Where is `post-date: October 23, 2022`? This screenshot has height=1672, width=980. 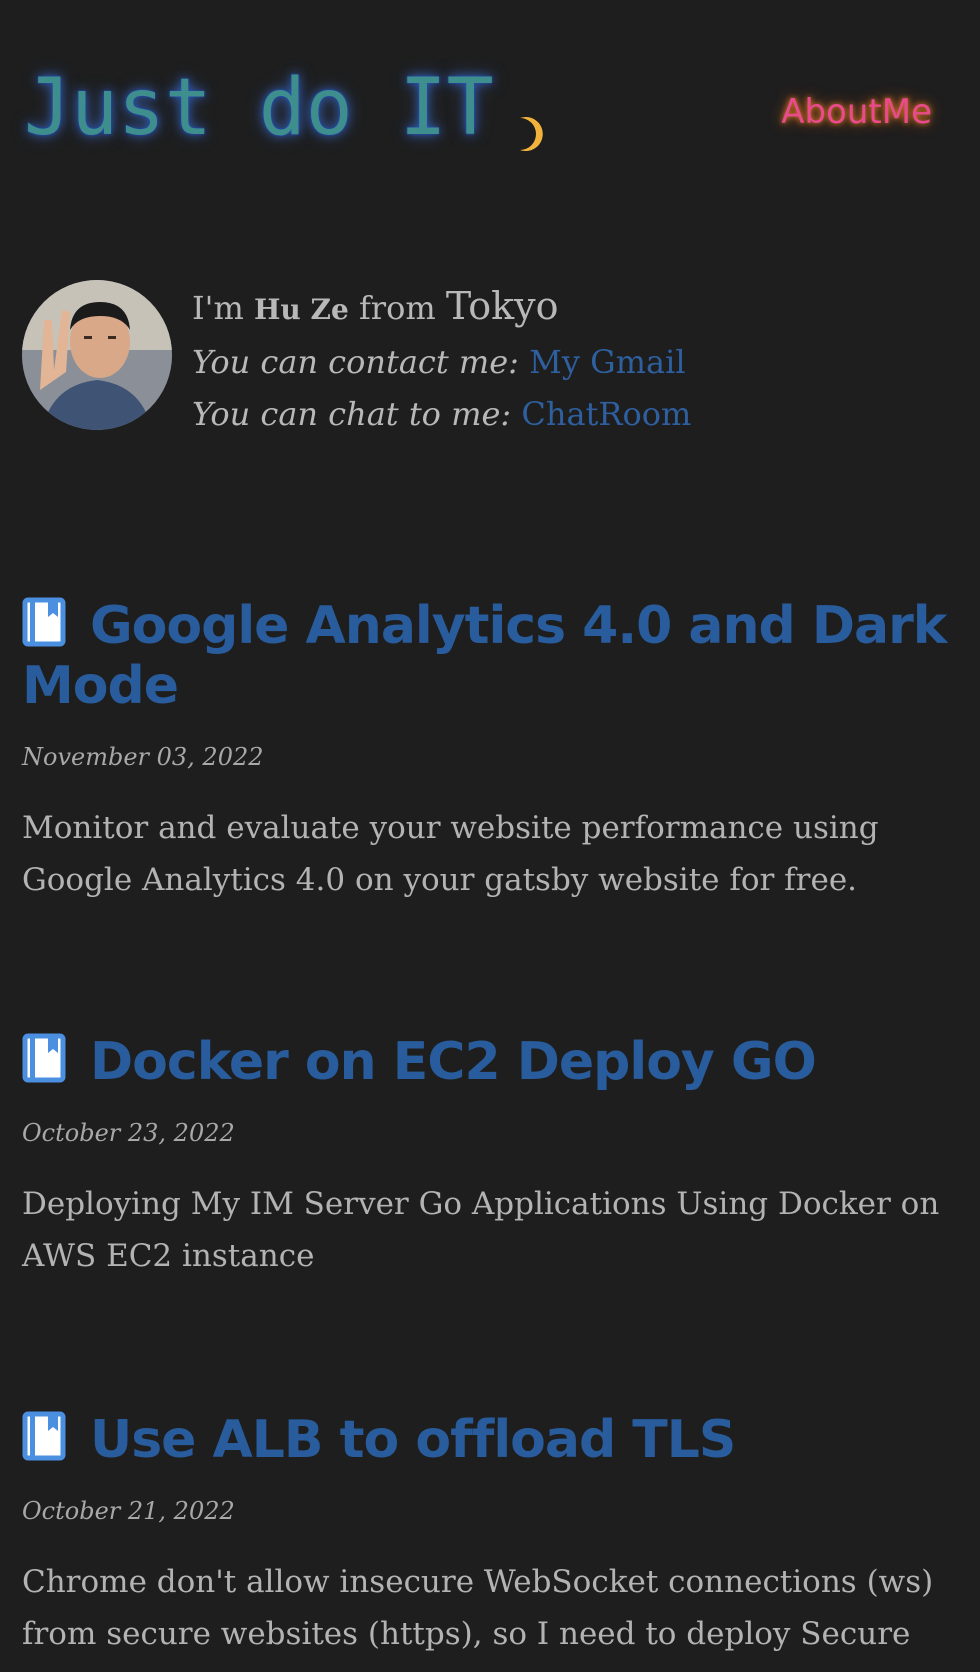 post-date: October 23, 2022 is located at coordinates (128, 1133).